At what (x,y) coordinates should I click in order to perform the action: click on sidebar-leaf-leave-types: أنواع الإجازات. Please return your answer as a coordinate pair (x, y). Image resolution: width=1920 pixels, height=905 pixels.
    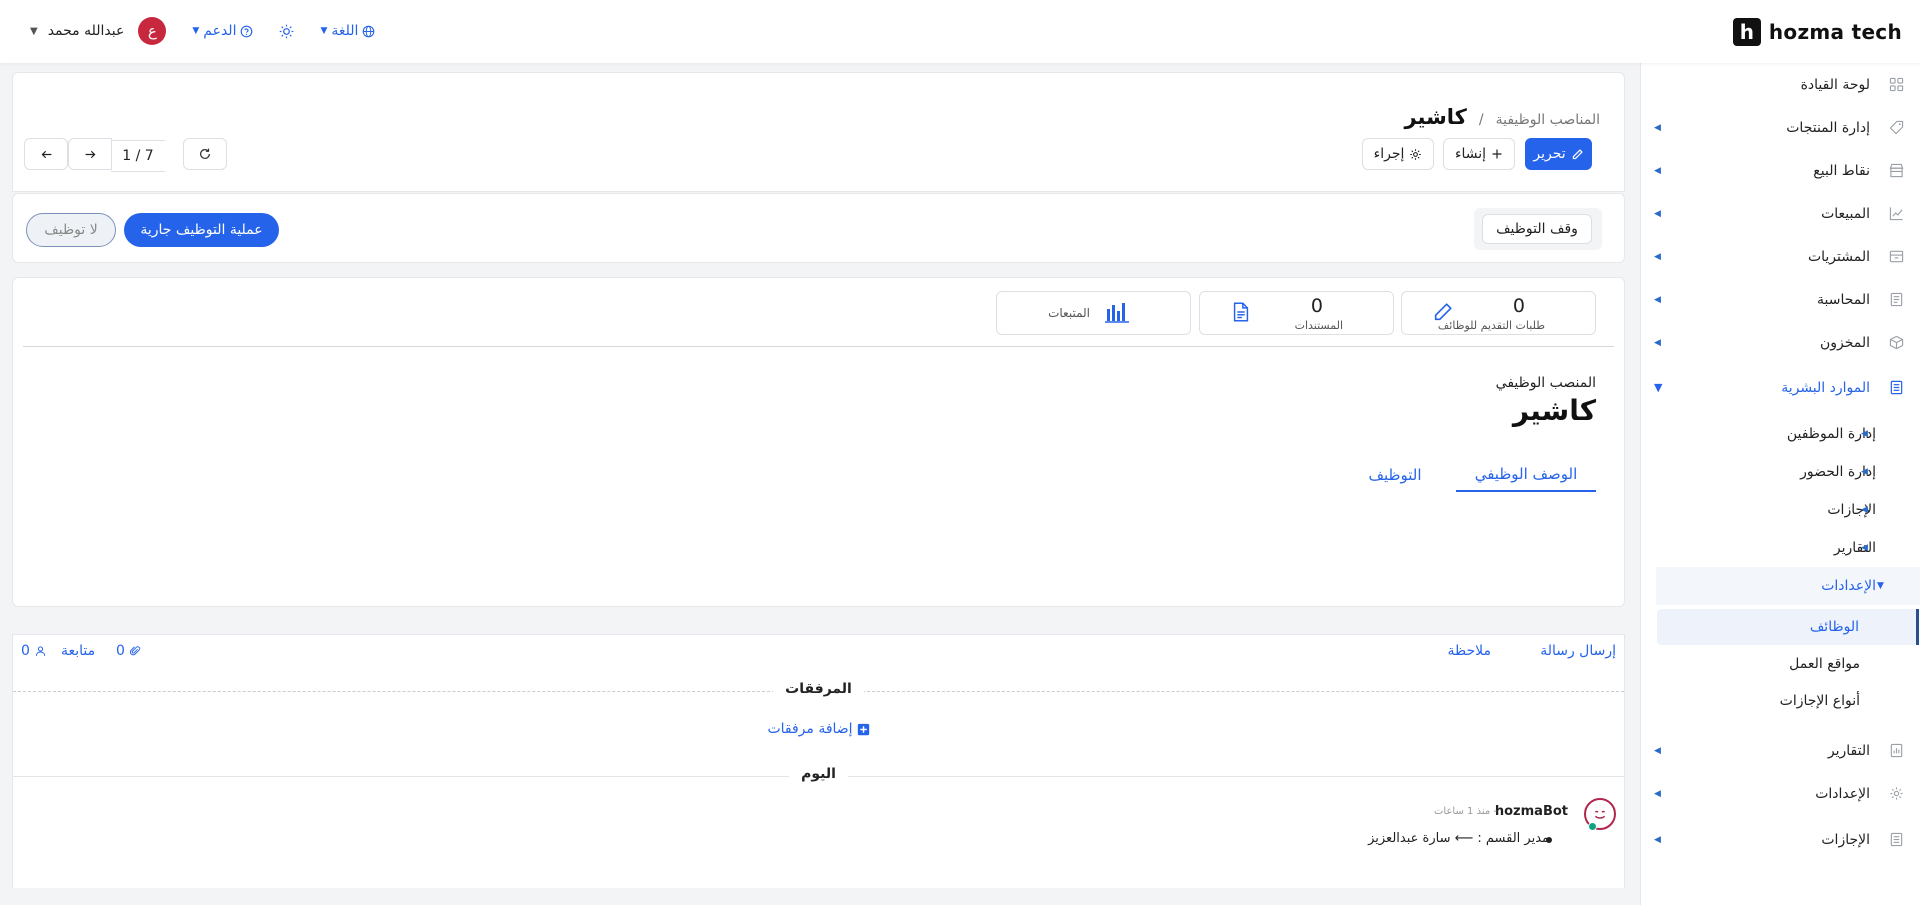
    Looking at the image, I should click on (1780, 701).